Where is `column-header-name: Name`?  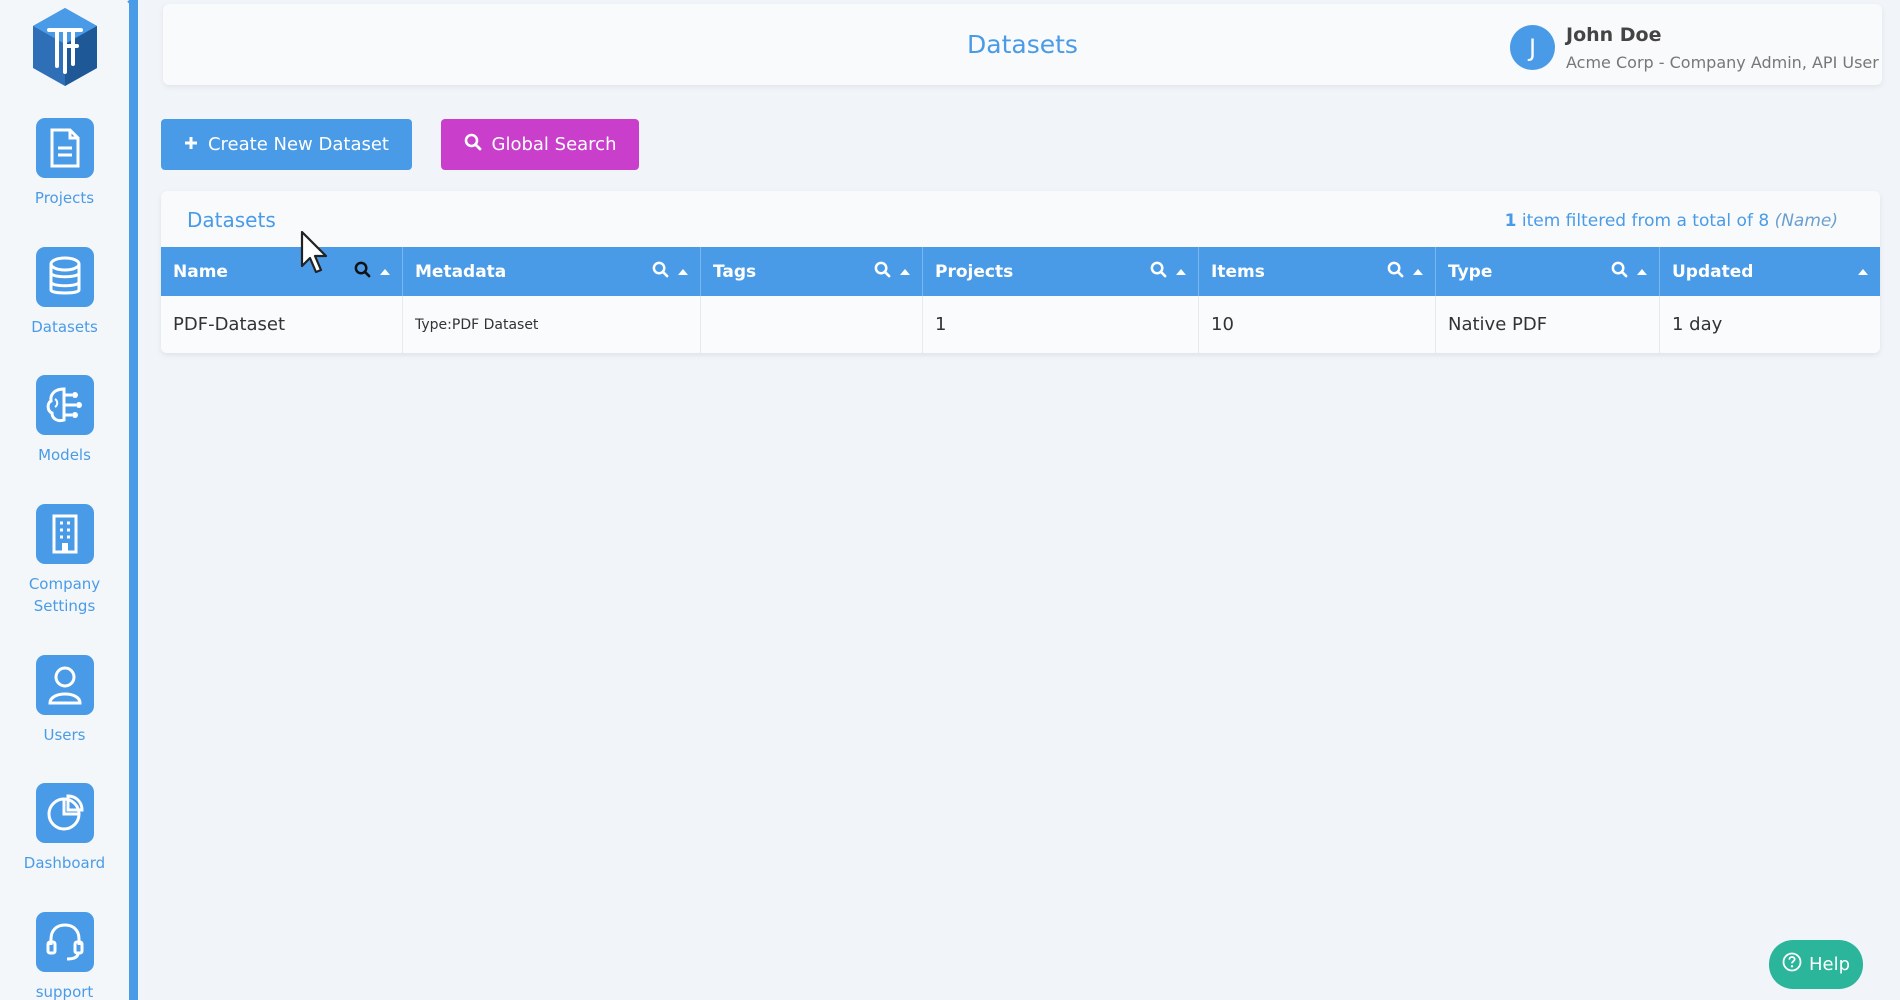 column-header-name: Name is located at coordinates (282, 271).